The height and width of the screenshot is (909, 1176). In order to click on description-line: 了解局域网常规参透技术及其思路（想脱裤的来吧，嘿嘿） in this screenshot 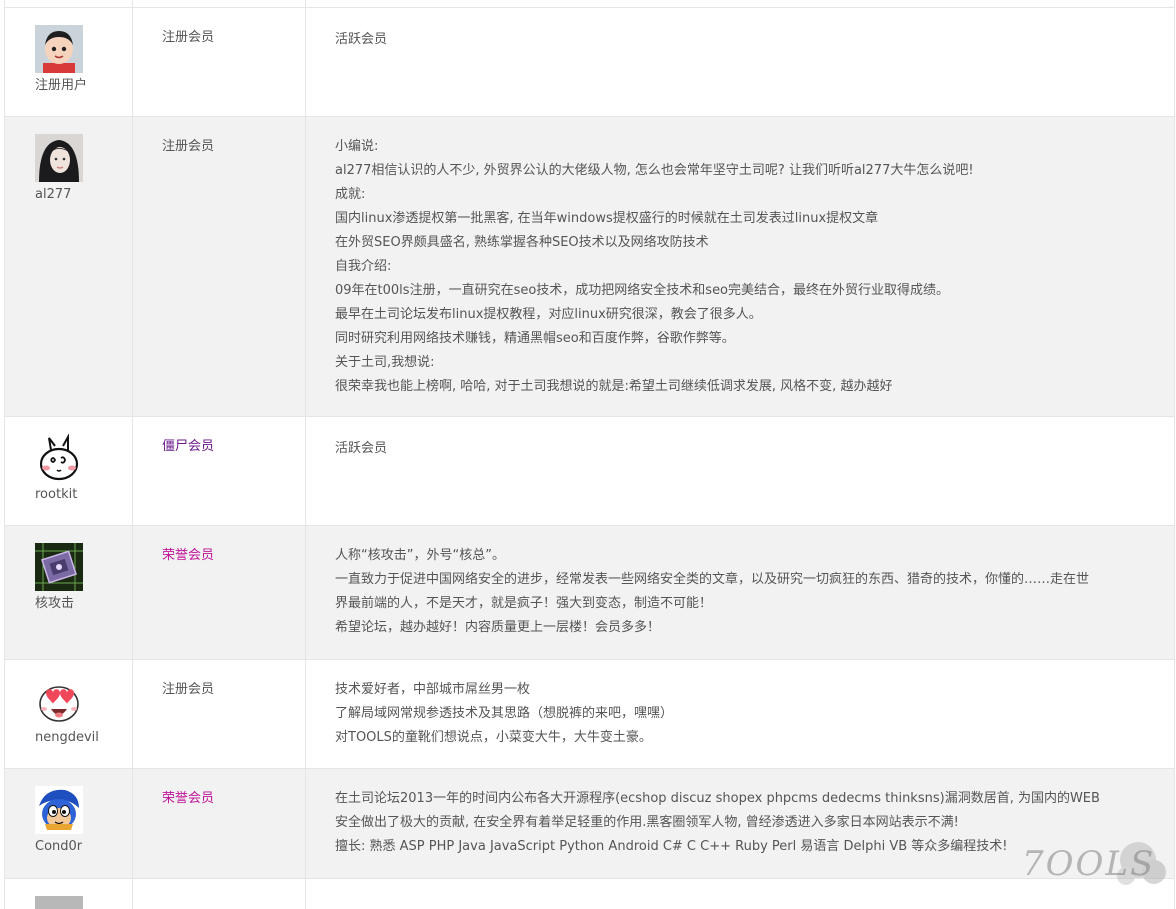, I will do `click(504, 713)`.